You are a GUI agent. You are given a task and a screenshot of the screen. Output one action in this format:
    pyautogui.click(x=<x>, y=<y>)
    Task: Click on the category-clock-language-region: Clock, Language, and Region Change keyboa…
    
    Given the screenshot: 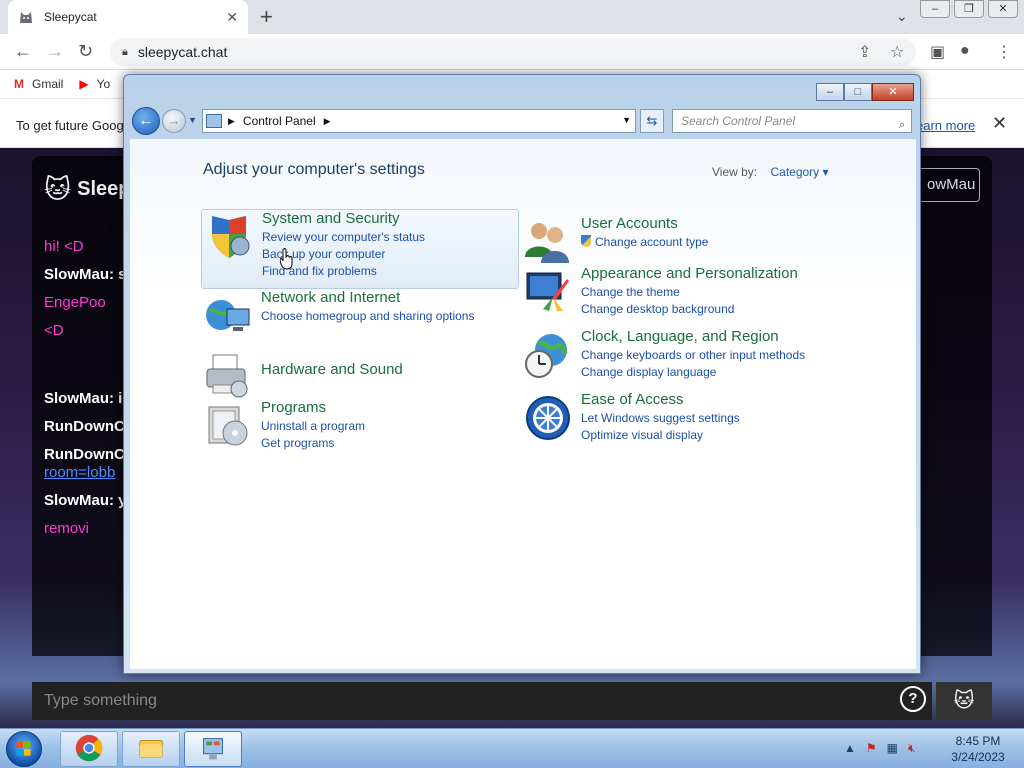 What is the action you would take?
    pyautogui.click(x=686, y=358)
    